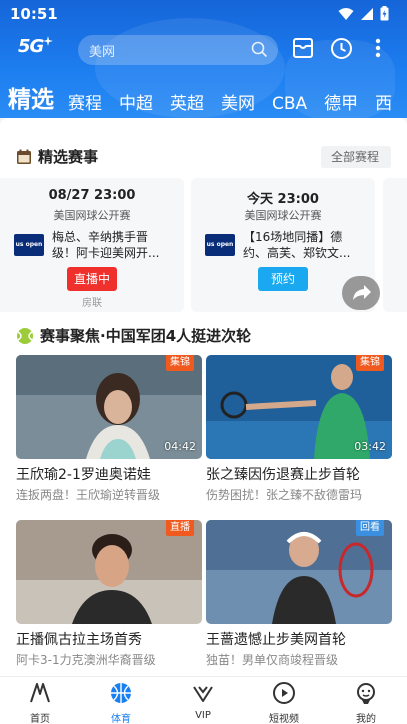 The image size is (407, 724). Describe the element at coordinates (384, 13) in the screenshot. I see `battery-icon` at that location.